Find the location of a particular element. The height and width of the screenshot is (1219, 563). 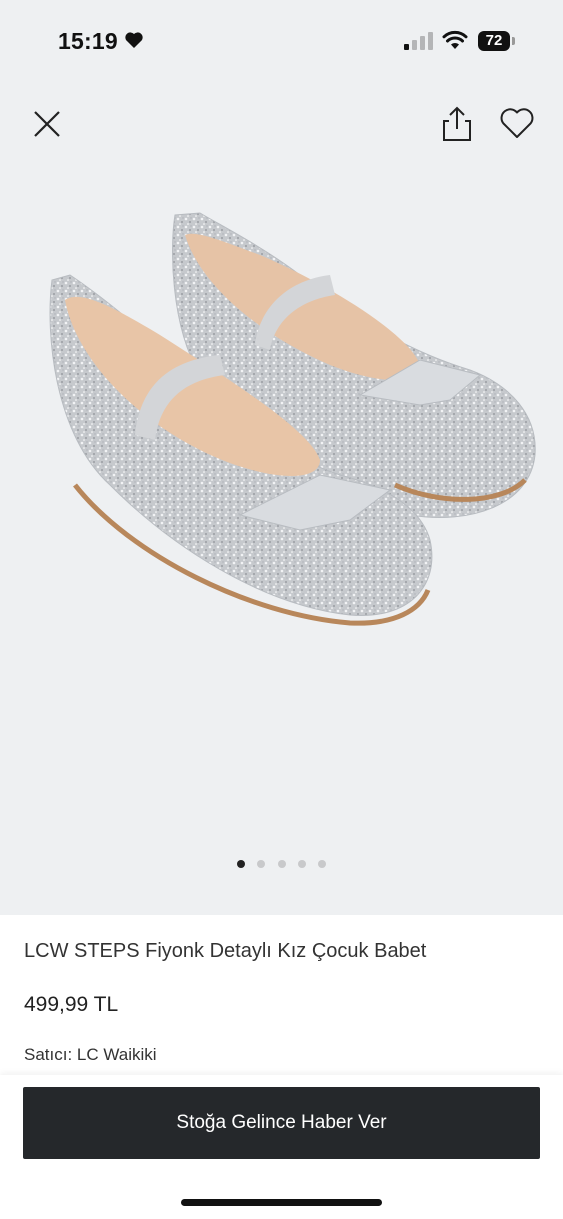

bottom-action-bar: Stoğa Gelince Haber Ver is located at coordinates (281, 1147).